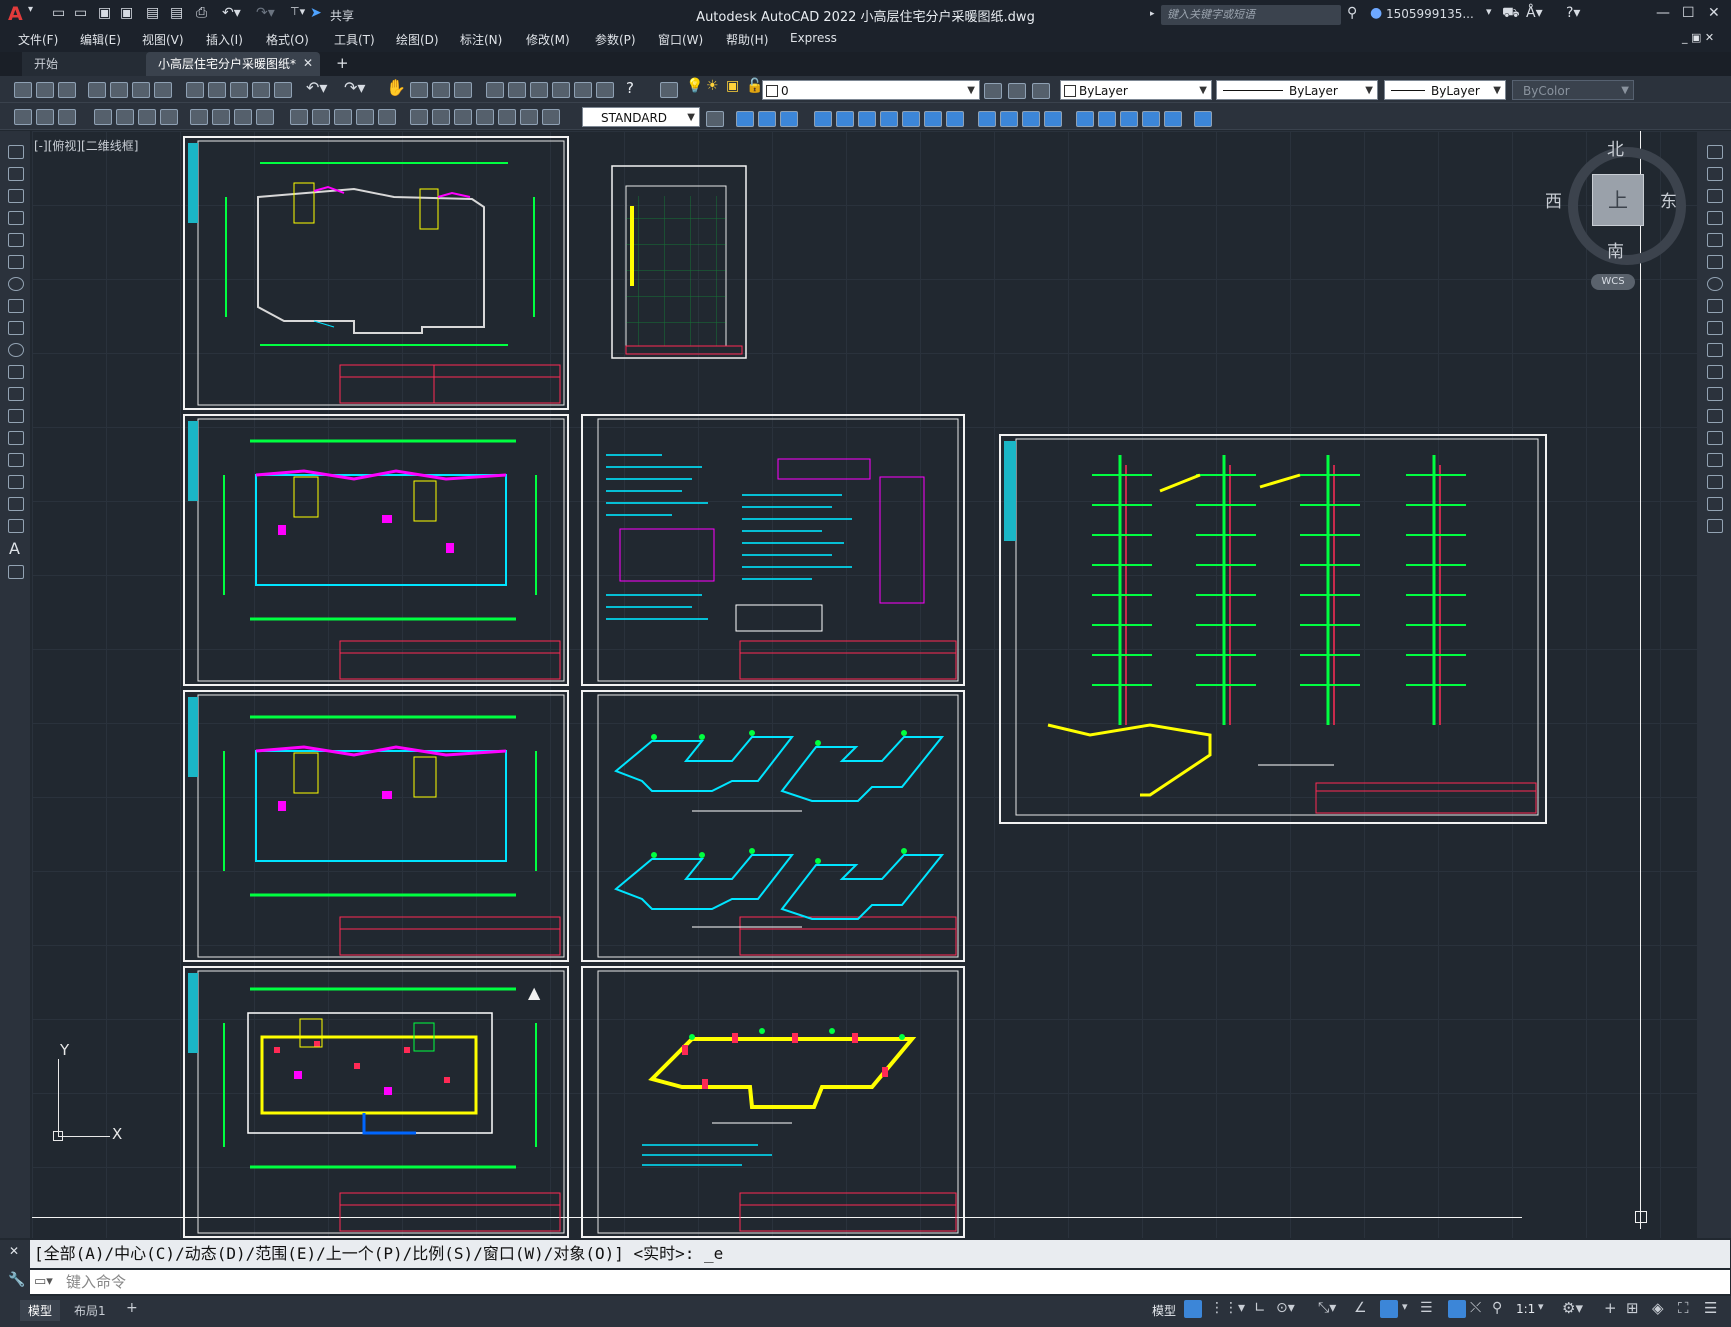  What do you see at coordinates (1715, 416) in the screenshot?
I see `break-icon` at bounding box center [1715, 416].